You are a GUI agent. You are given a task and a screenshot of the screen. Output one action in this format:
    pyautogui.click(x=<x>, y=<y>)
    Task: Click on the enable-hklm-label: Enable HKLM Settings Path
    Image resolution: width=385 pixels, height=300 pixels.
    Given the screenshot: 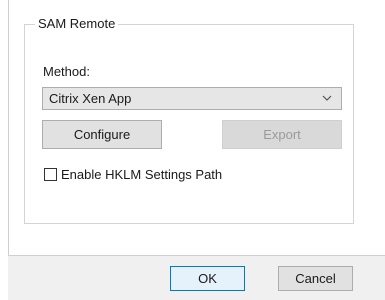 What is the action you would take?
    pyautogui.click(x=142, y=174)
    